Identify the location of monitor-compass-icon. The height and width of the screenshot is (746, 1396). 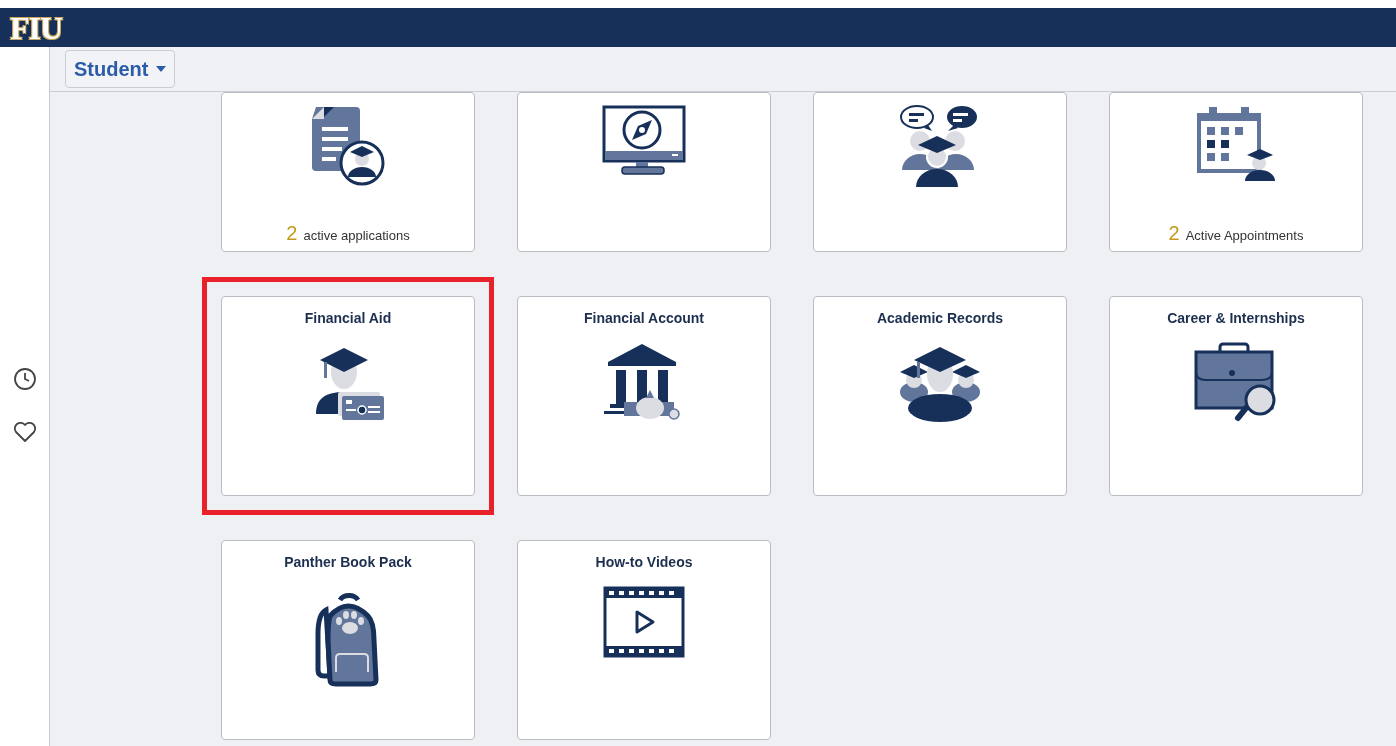
(644, 141).